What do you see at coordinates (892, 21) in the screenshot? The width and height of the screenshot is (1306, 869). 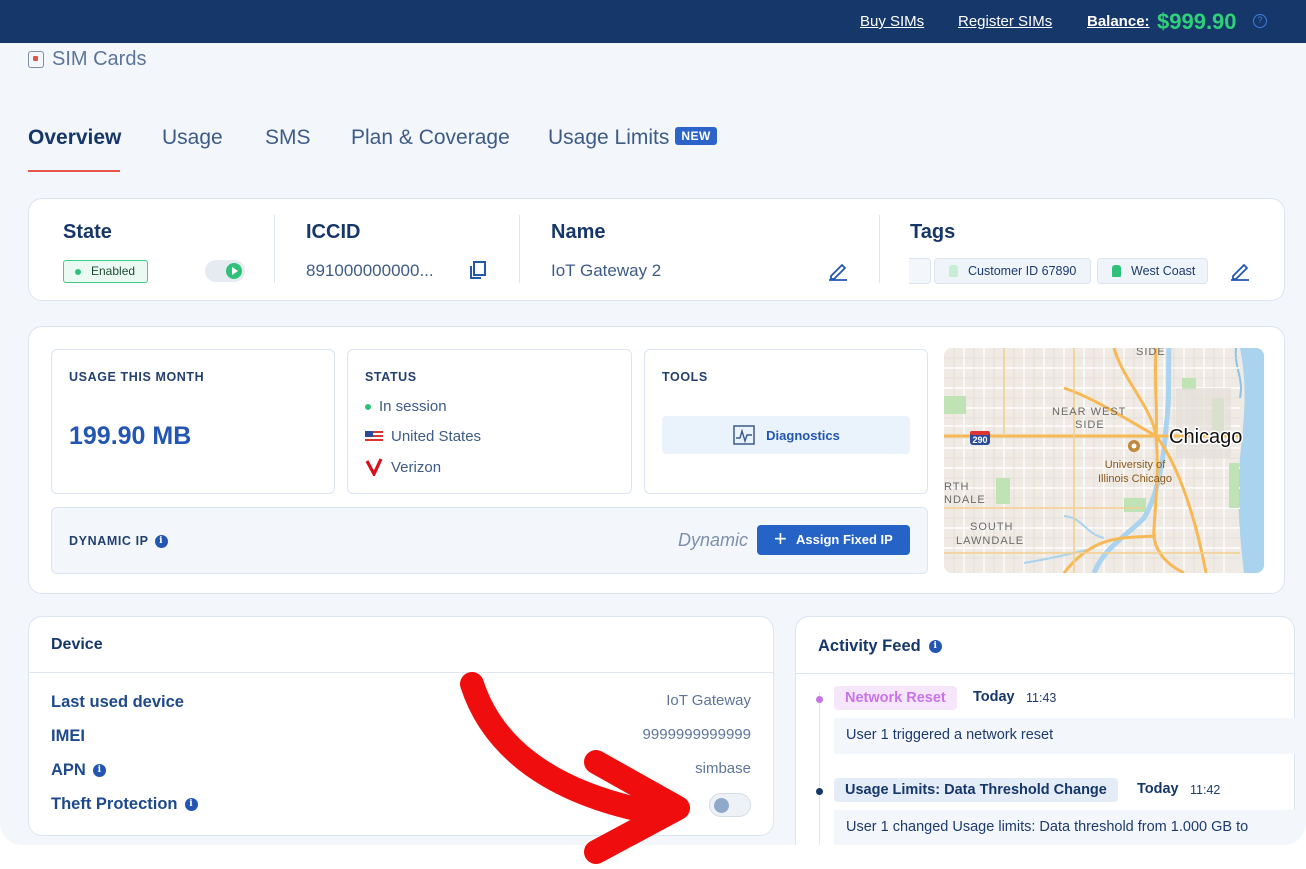 I see `buy-sims-link: Buy SIMs` at bounding box center [892, 21].